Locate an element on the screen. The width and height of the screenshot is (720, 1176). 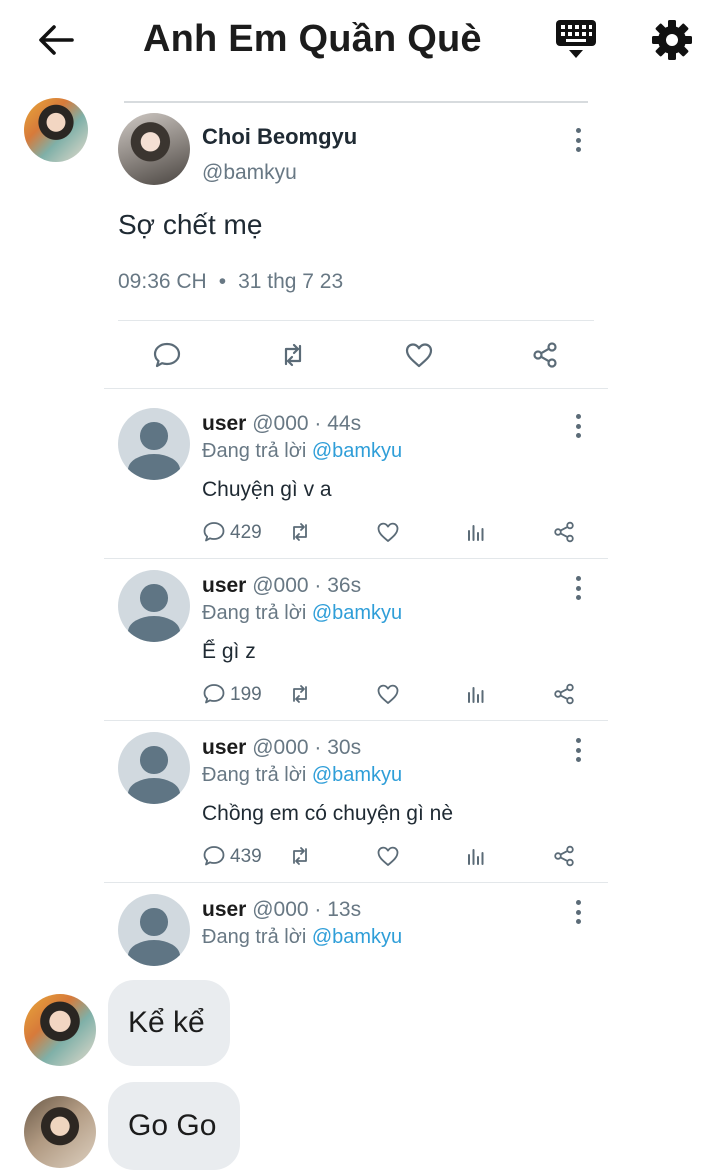
reply-header: user @000 · 30s is located at coordinates (281, 748).